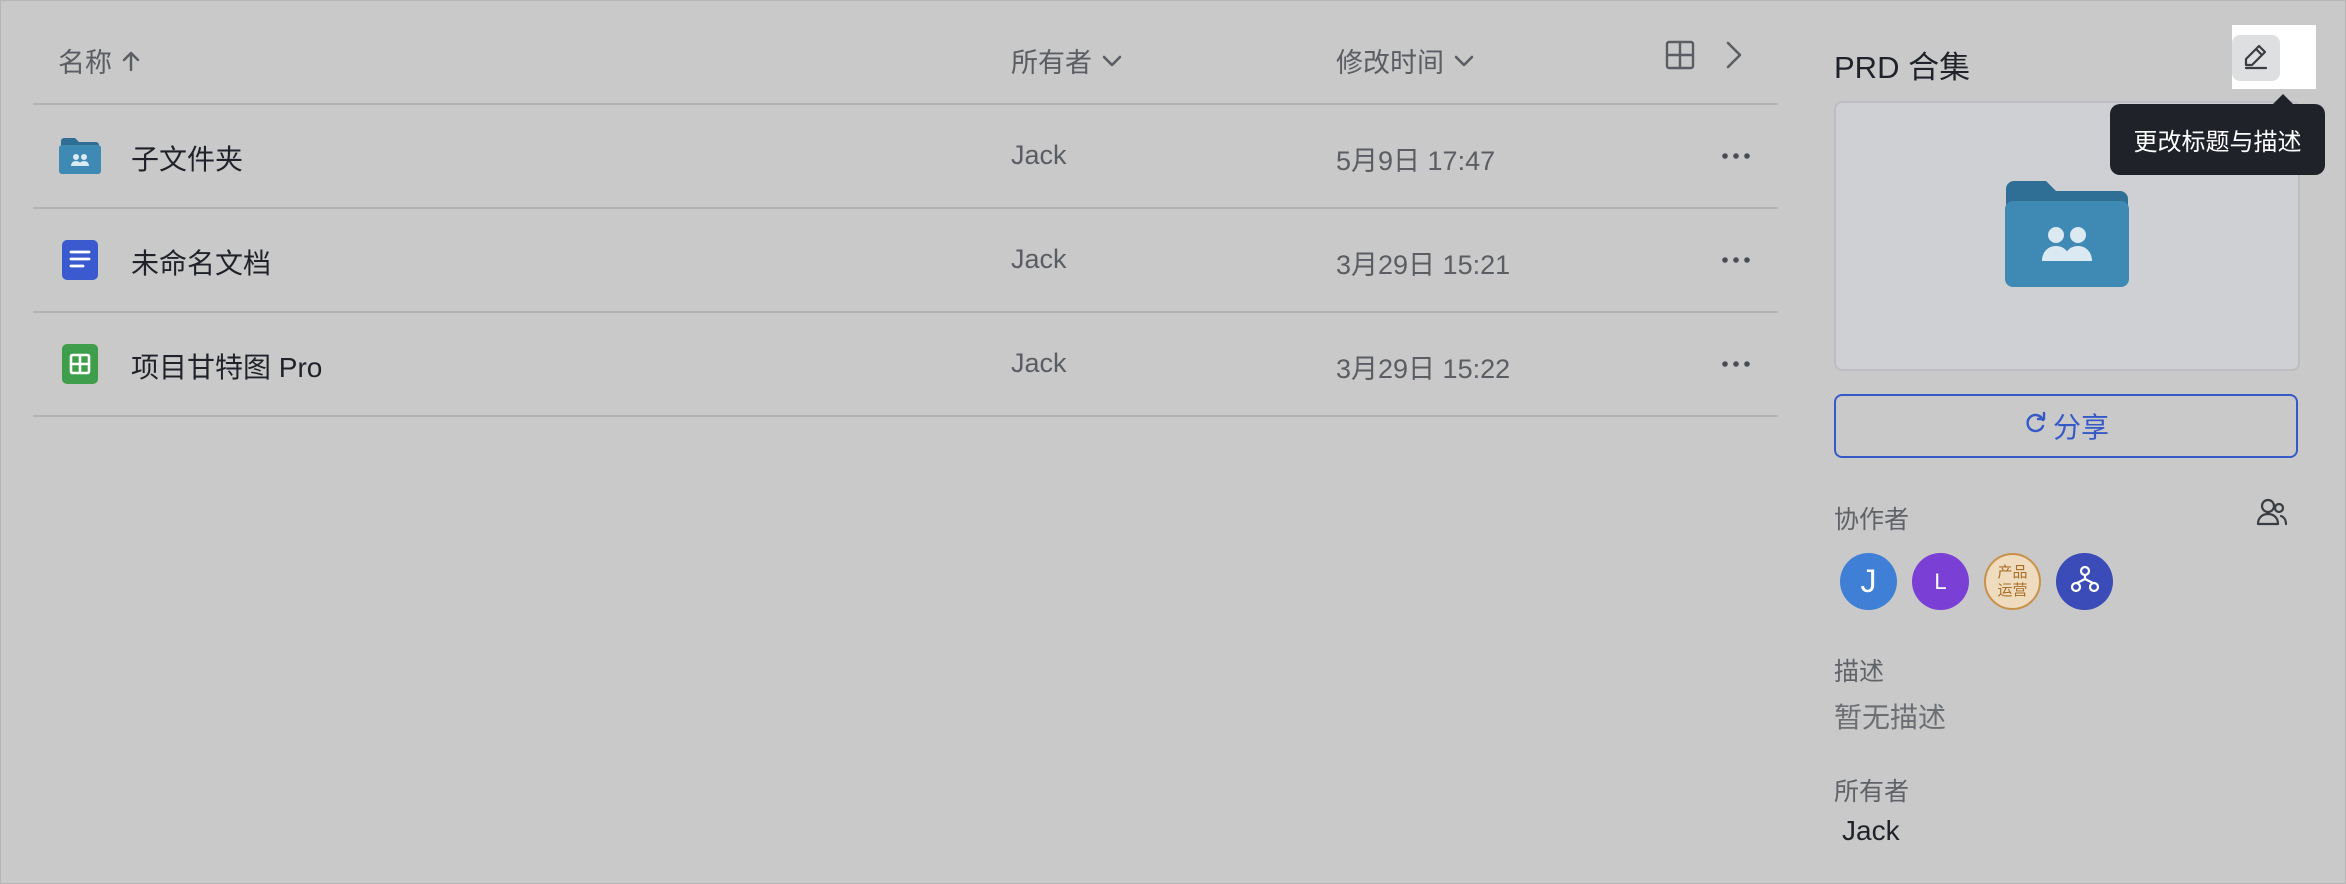  I want to click on description-label: 描述, so click(1859, 672).